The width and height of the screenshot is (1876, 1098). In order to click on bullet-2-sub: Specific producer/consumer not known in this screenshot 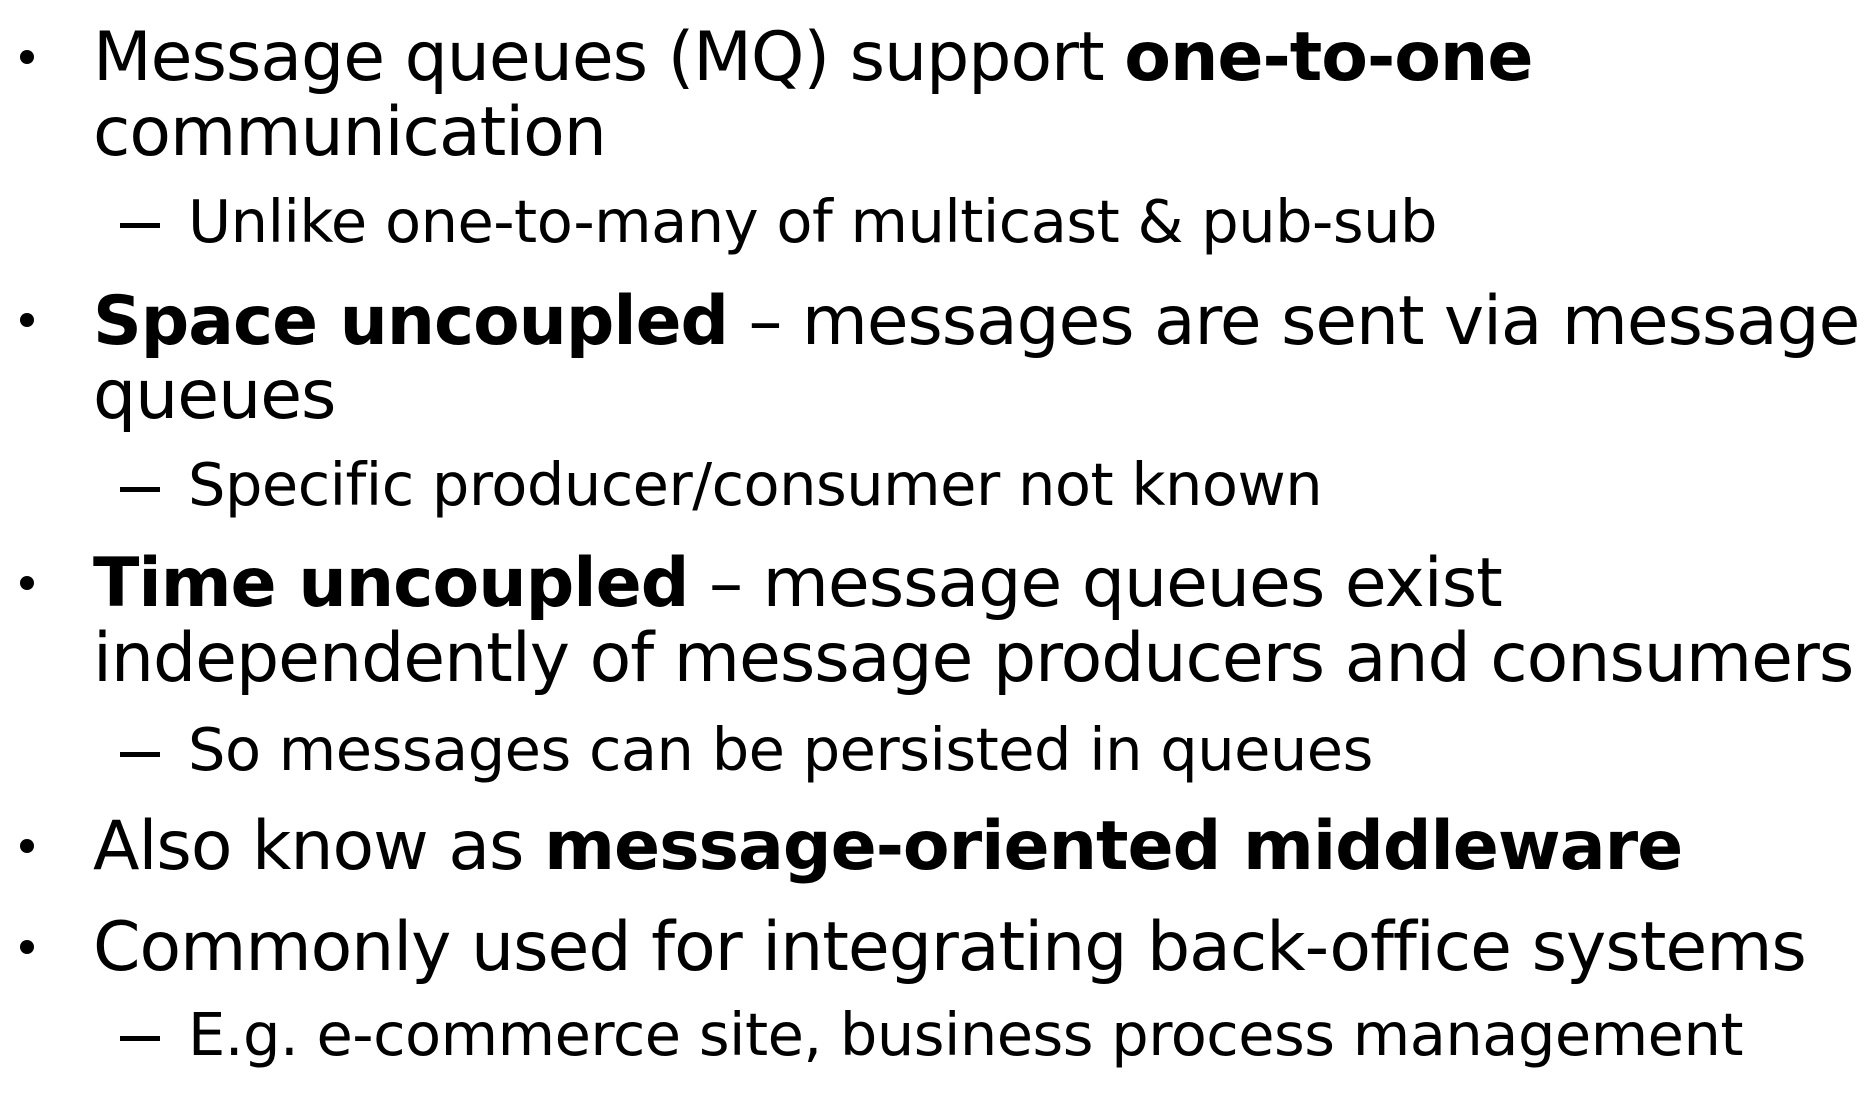, I will do `click(755, 484)`.